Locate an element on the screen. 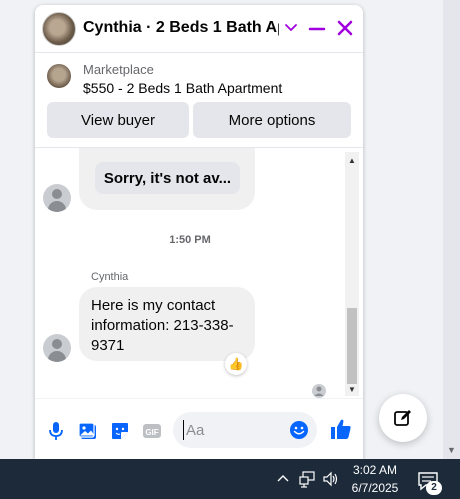  emoji-icon is located at coordinates (299, 430).